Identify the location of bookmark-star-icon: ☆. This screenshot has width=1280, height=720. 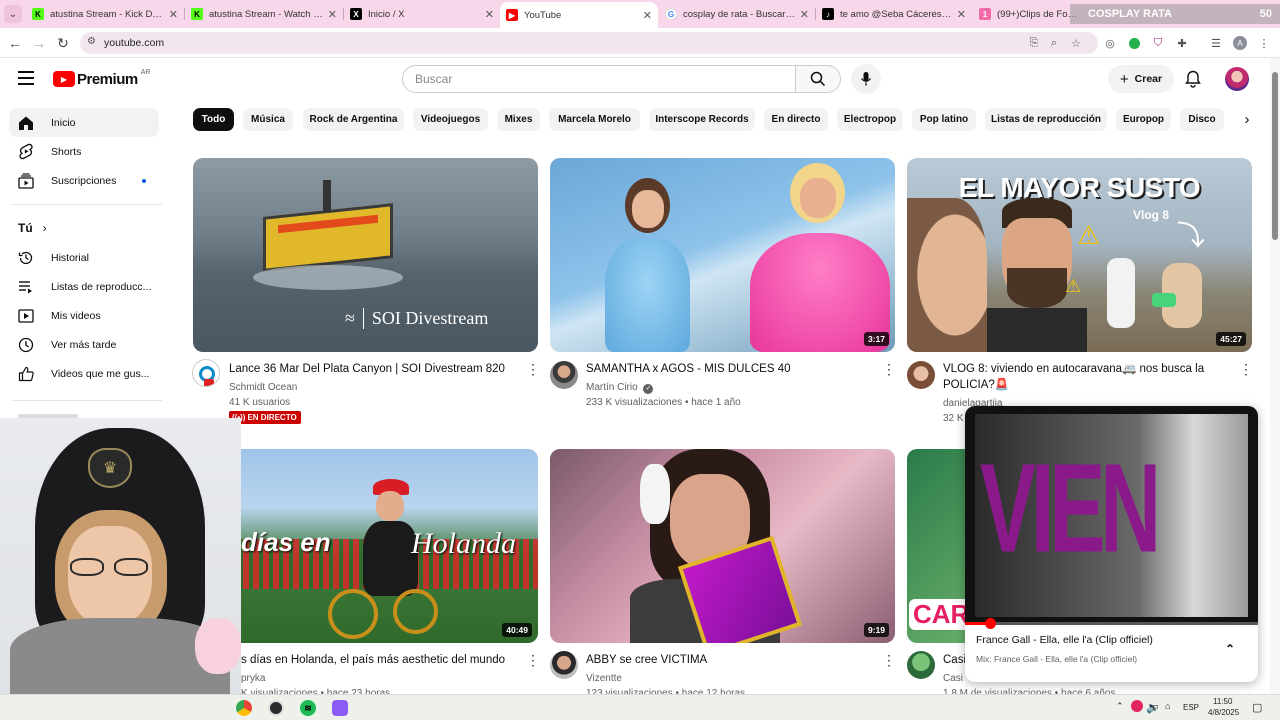
(1076, 43).